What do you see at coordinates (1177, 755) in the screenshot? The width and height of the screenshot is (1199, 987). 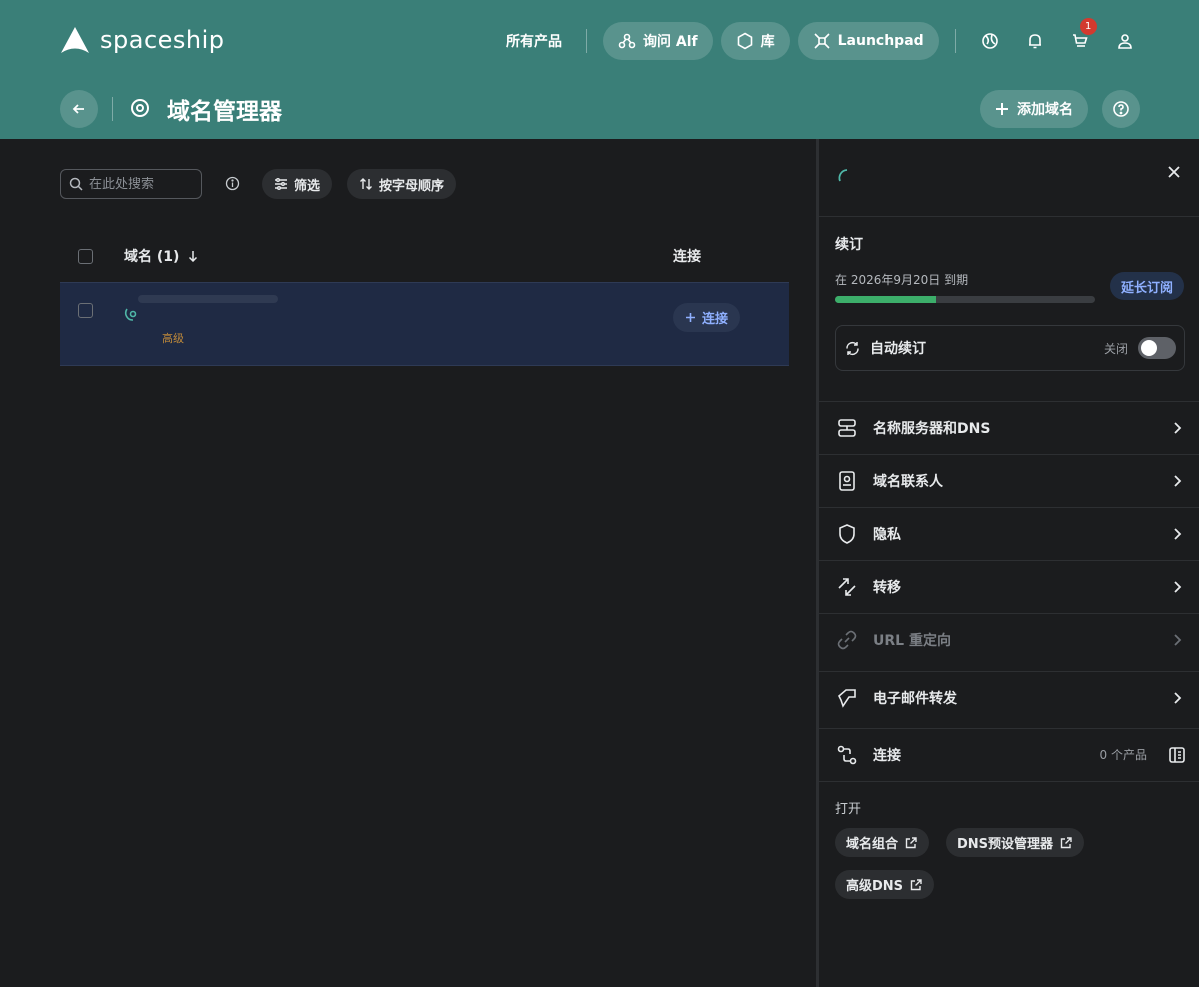 I see `side-panel-icon` at bounding box center [1177, 755].